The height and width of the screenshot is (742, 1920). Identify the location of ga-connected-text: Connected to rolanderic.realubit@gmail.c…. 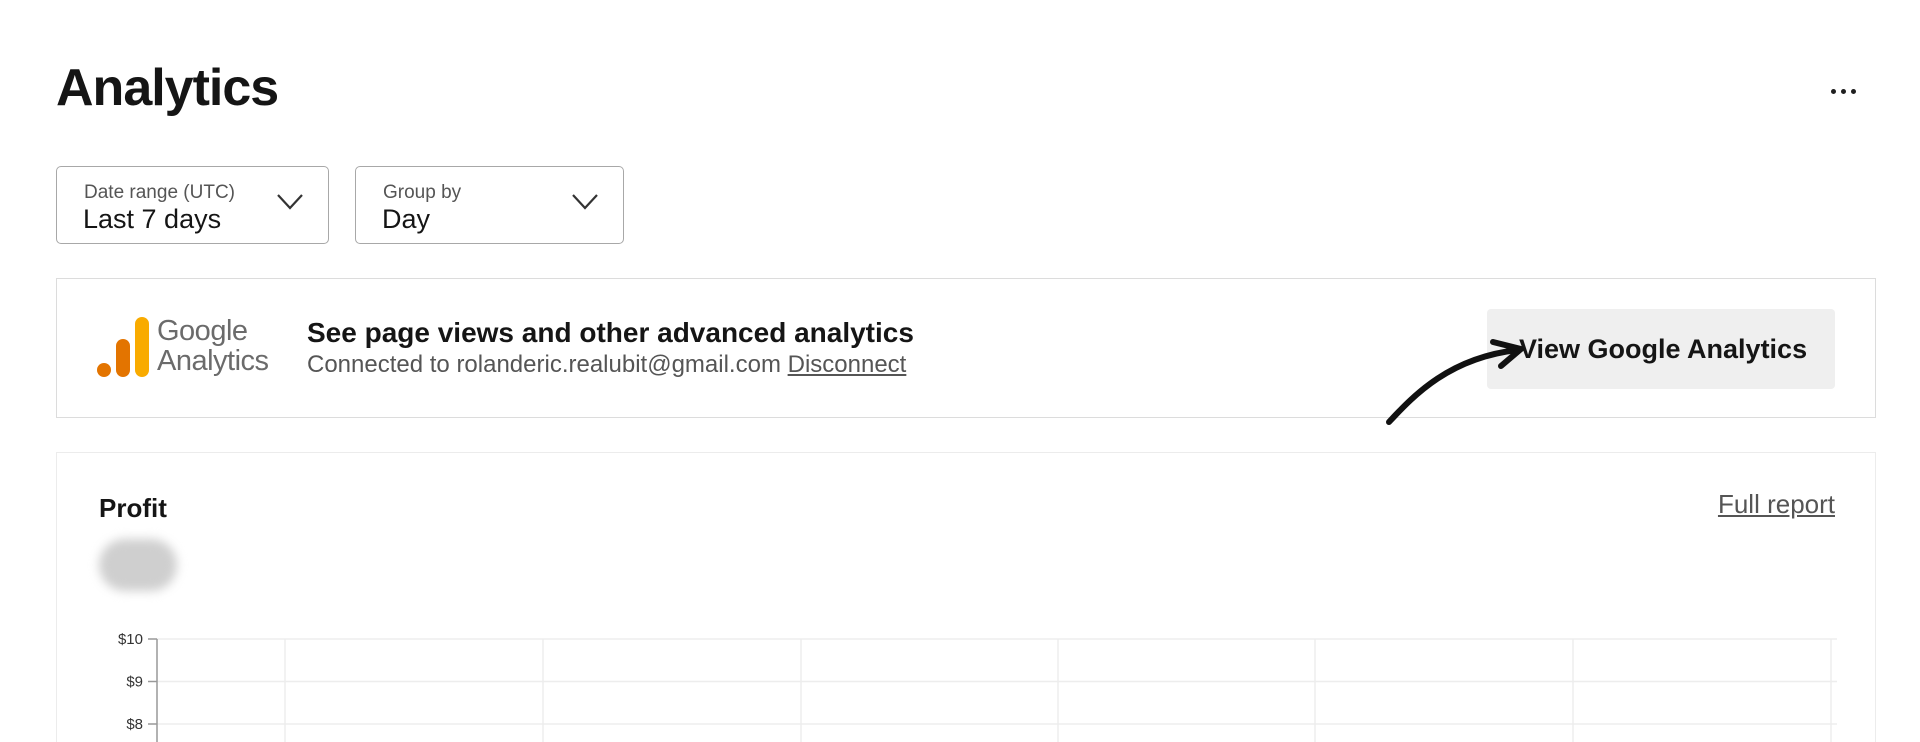
(606, 365).